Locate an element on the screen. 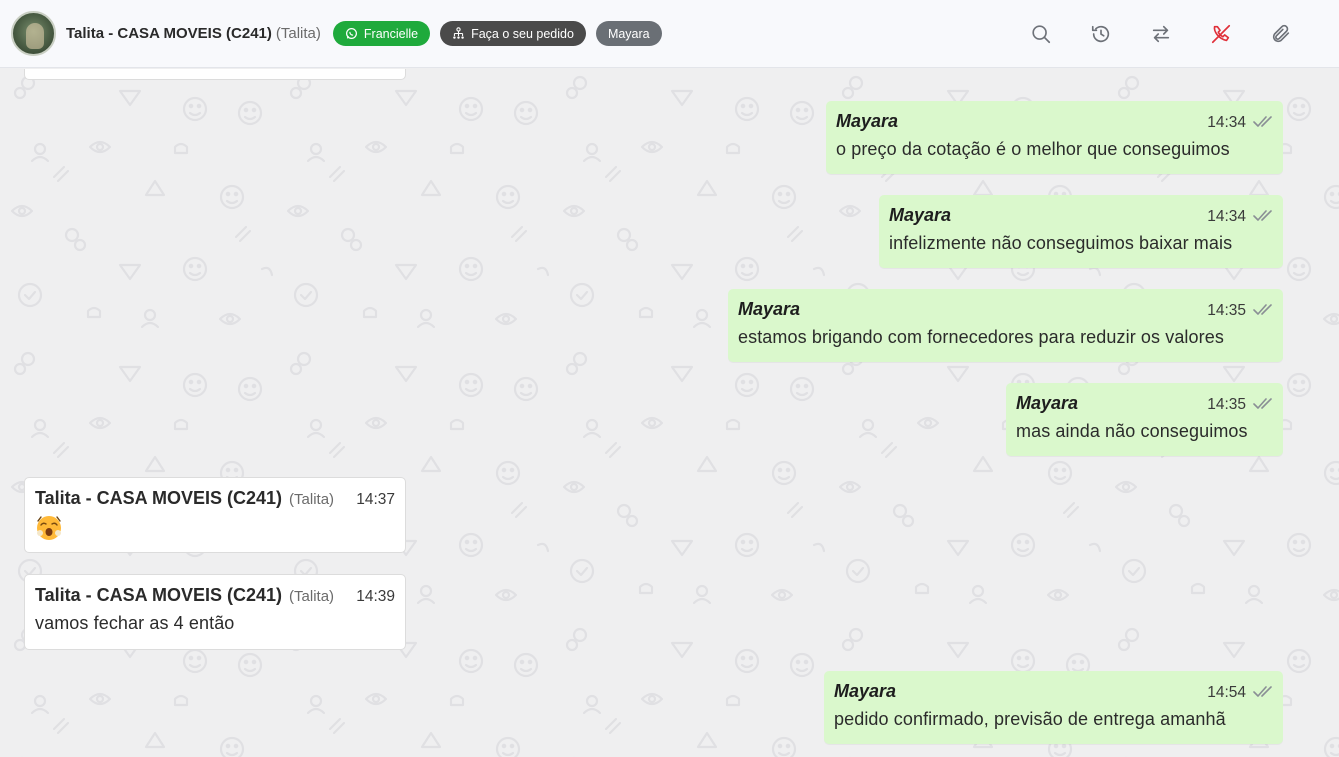  transfer-icon is located at coordinates (1161, 34).